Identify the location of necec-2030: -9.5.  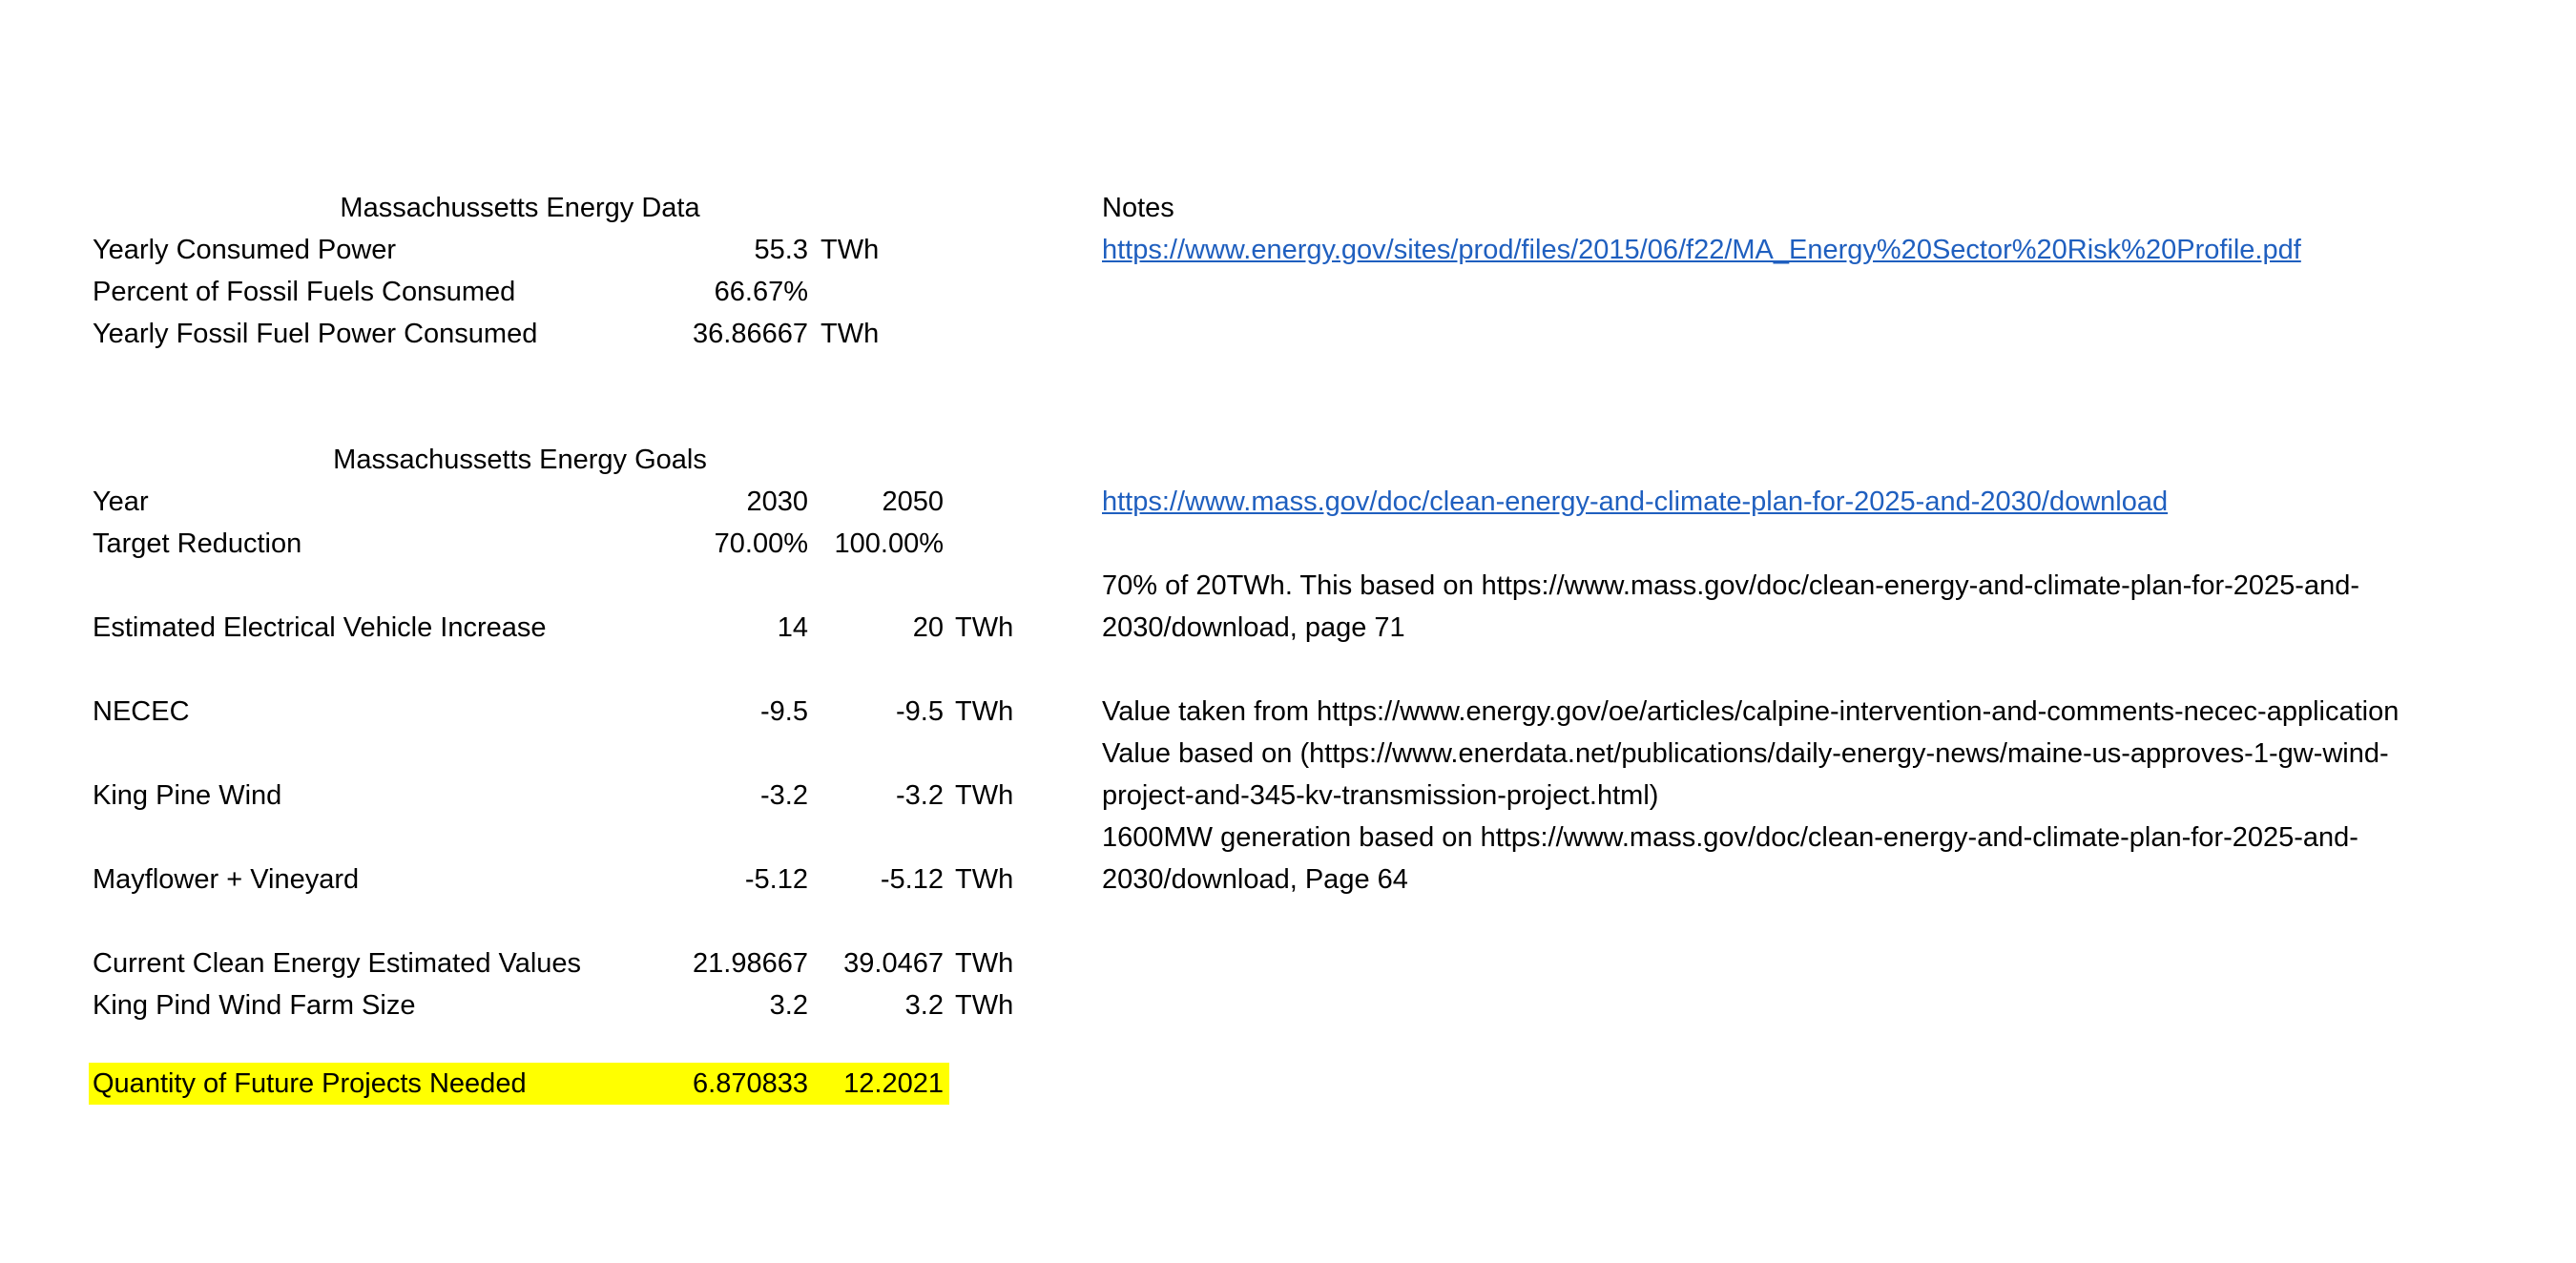
(784, 711).